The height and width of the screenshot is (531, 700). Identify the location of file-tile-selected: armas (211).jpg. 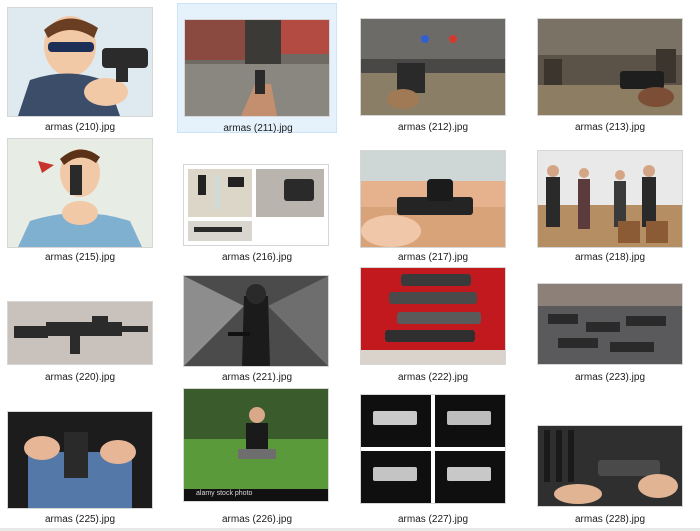
(257, 68).